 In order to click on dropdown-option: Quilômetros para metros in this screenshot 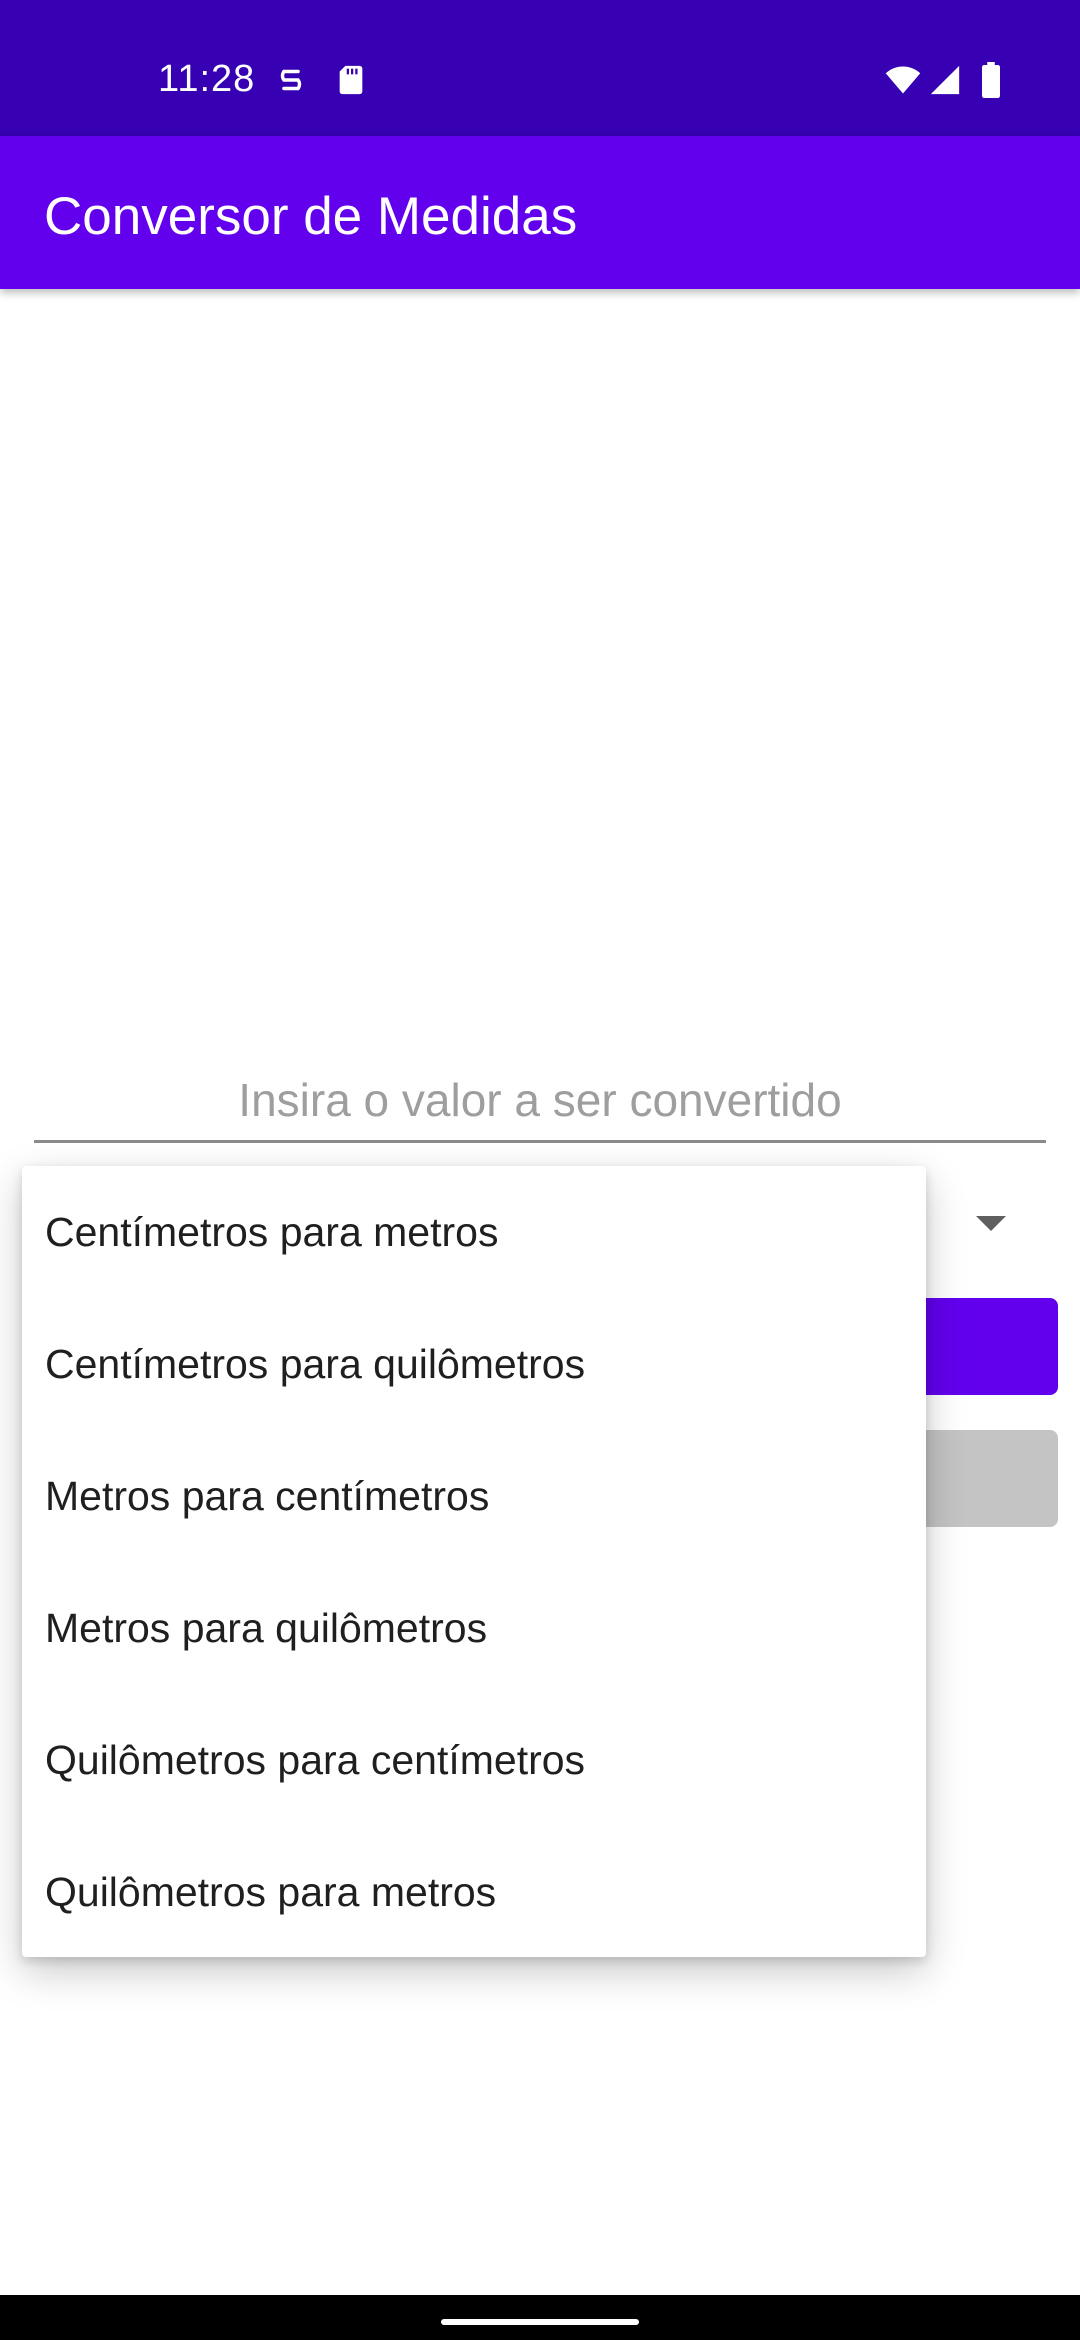, I will do `click(474, 1892)`.